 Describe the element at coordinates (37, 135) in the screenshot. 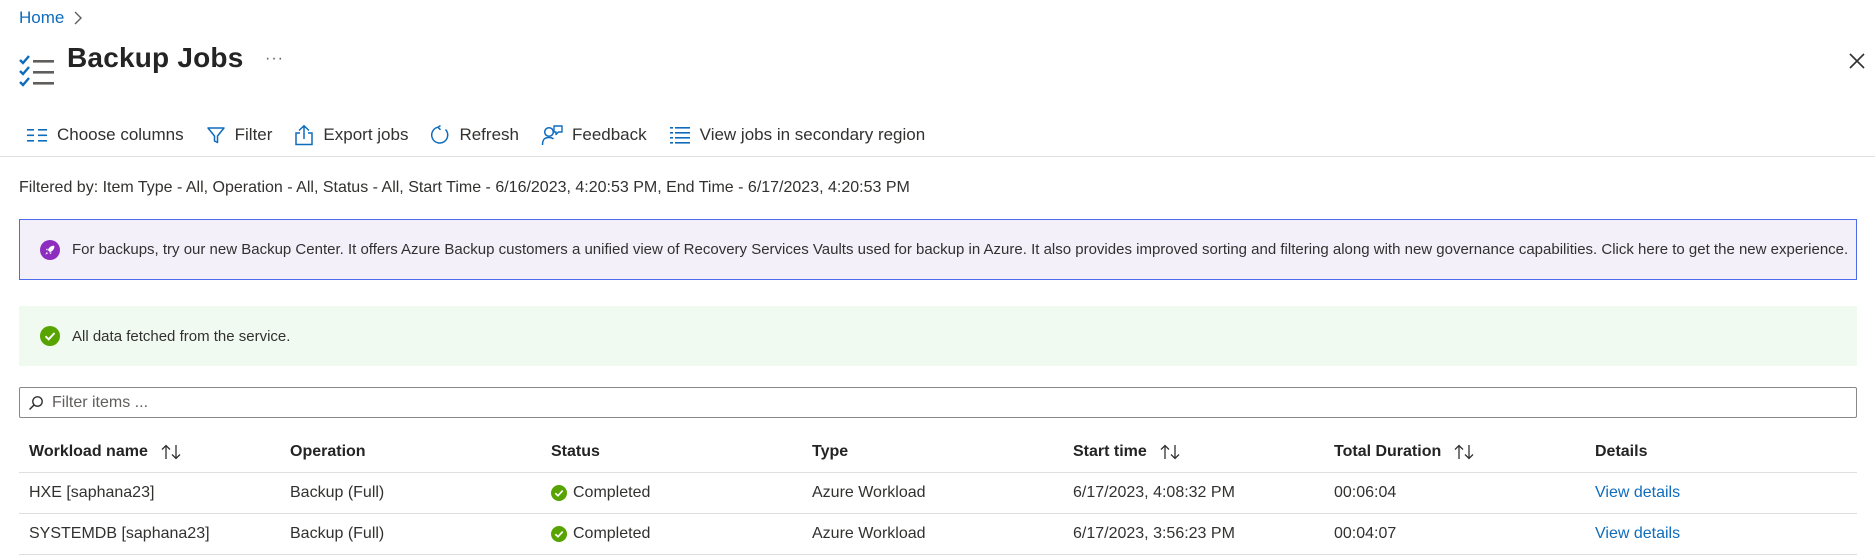

I see `columns-icon` at that location.